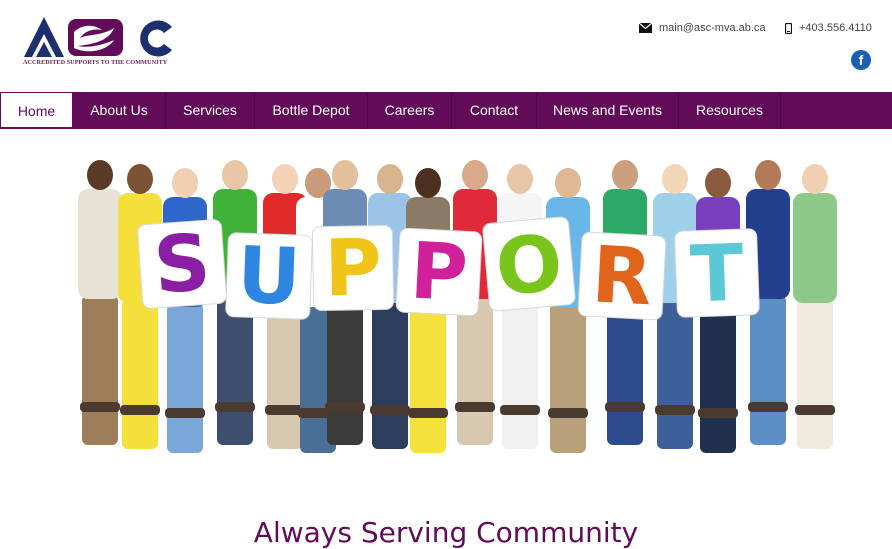  I want to click on support-letter: S, so click(182, 265).